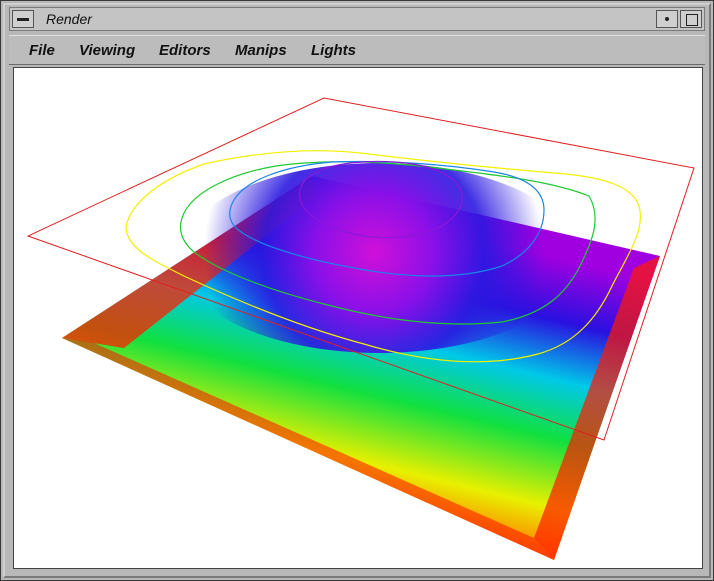 This screenshot has height=581, width=714. I want to click on minimize-button, so click(667, 19).